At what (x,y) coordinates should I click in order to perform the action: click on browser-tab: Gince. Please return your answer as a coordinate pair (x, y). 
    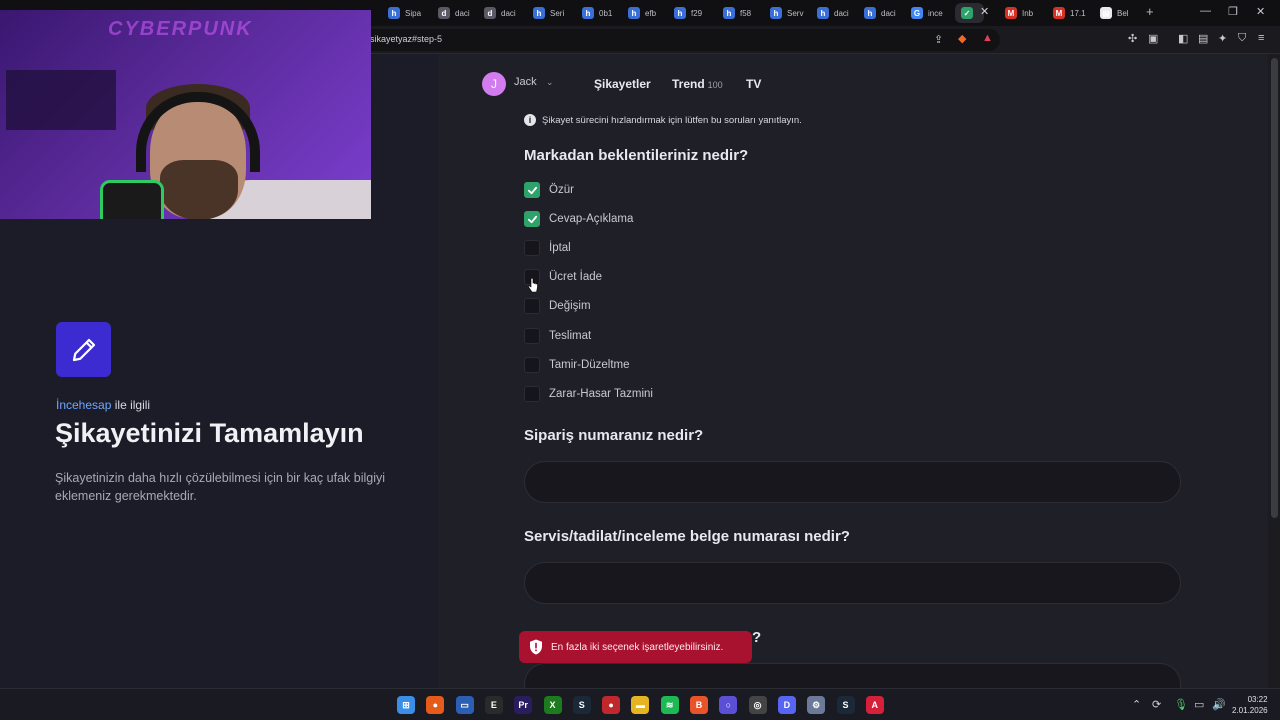
    Looking at the image, I should click on (927, 13).